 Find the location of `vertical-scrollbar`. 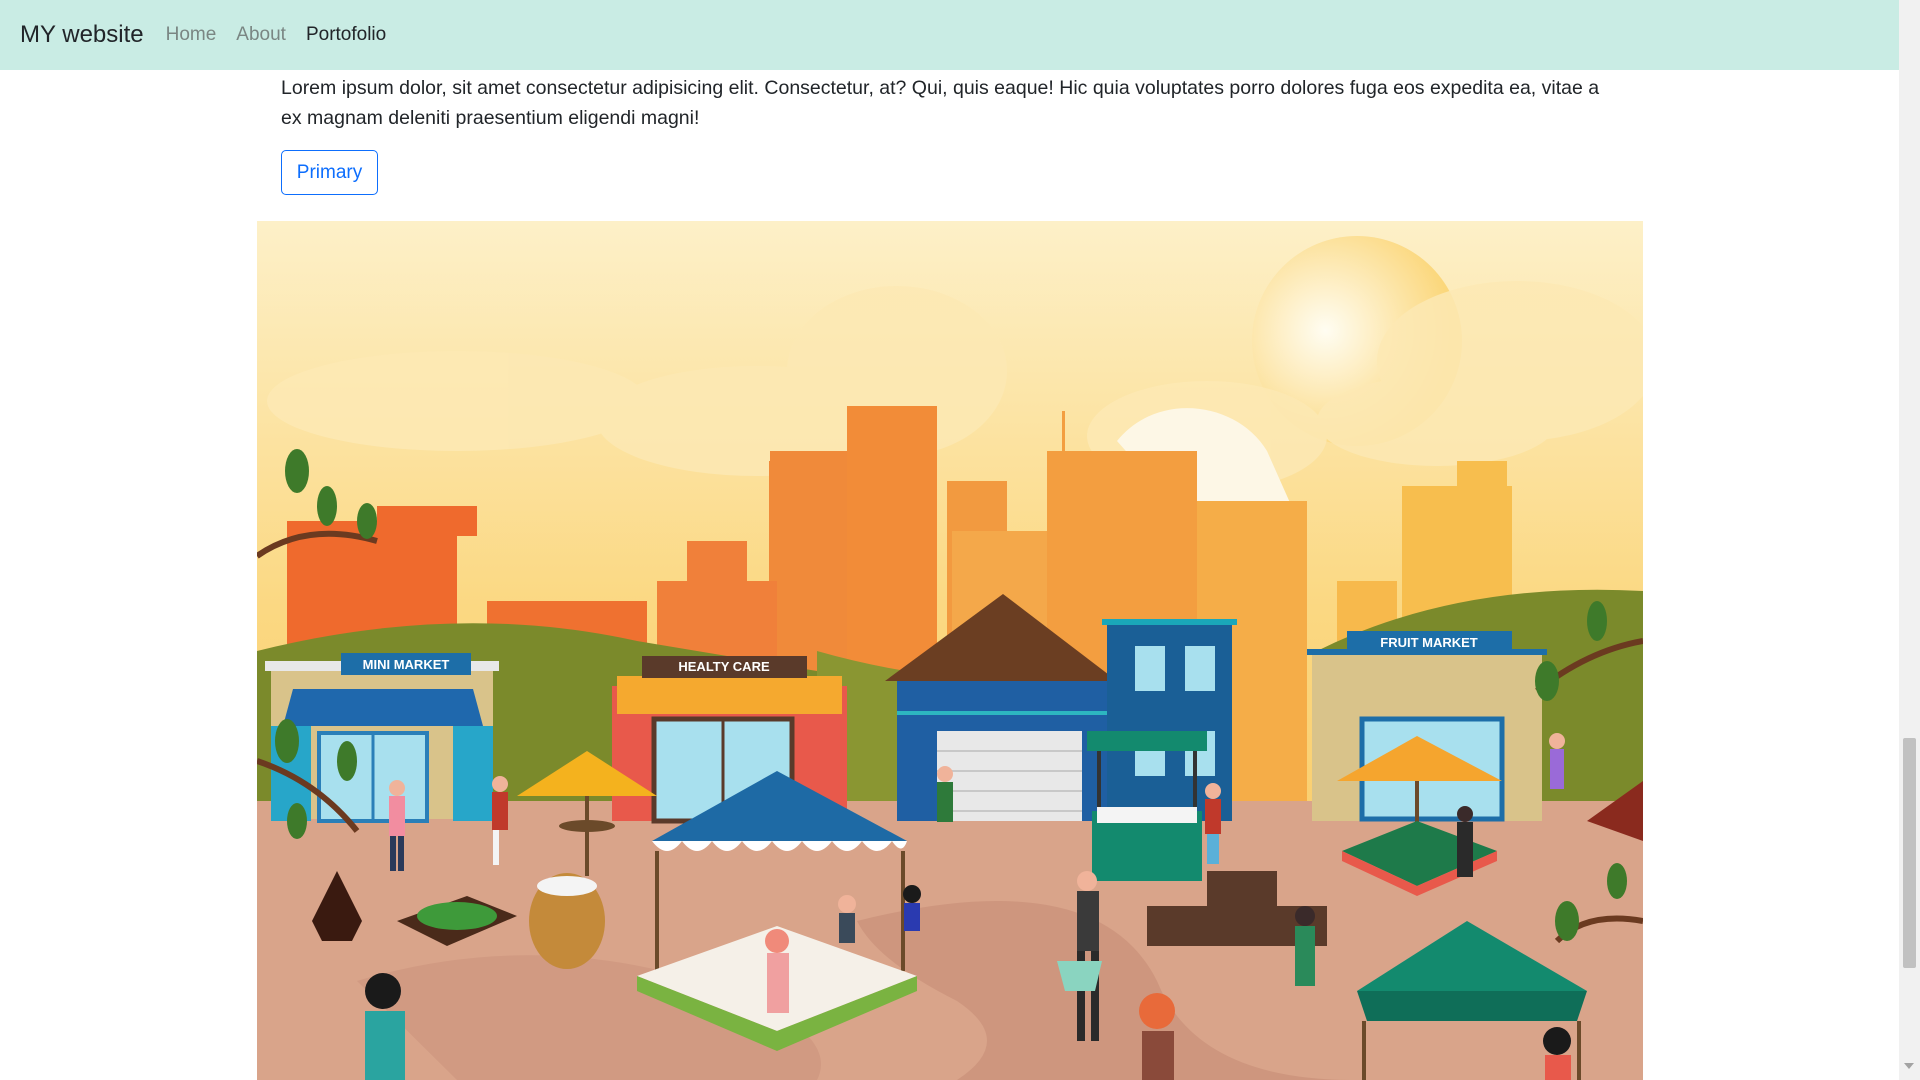

vertical-scrollbar is located at coordinates (1909, 540).